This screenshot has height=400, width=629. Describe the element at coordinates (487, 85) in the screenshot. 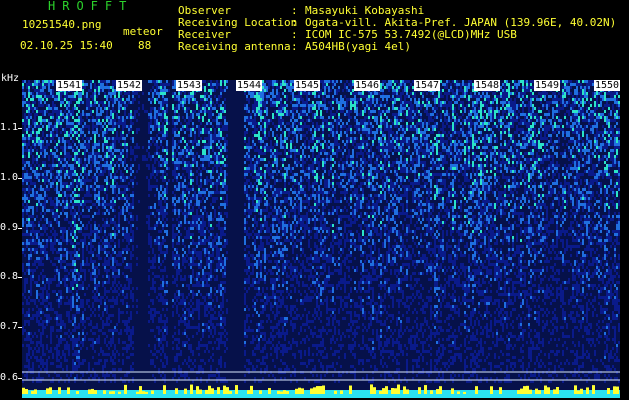

I see `x-tick-label: 1548` at that location.